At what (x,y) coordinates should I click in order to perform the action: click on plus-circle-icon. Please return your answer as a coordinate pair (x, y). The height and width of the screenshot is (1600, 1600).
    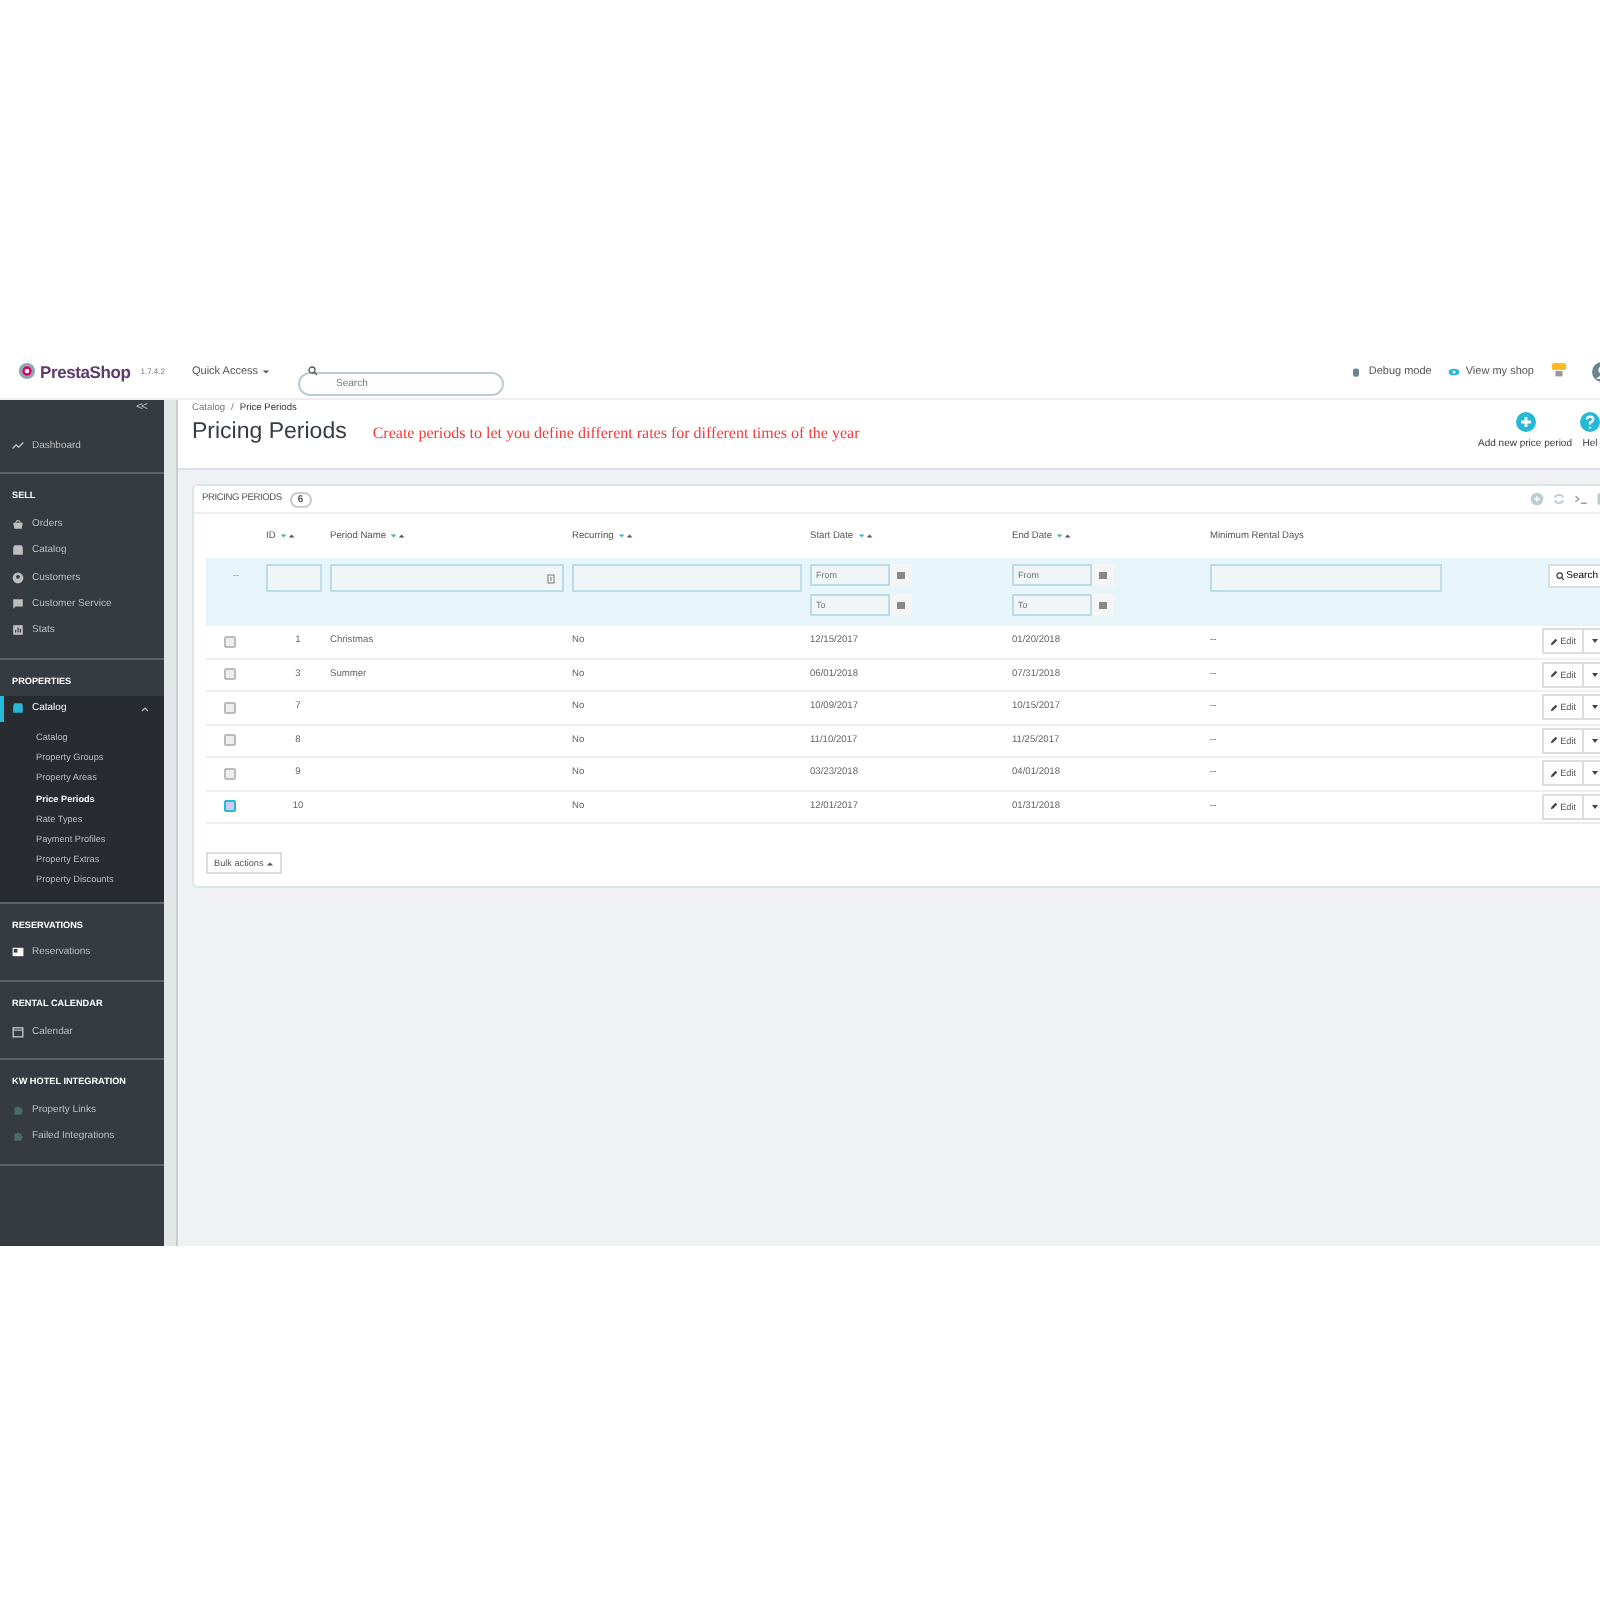
    Looking at the image, I should click on (1525, 422).